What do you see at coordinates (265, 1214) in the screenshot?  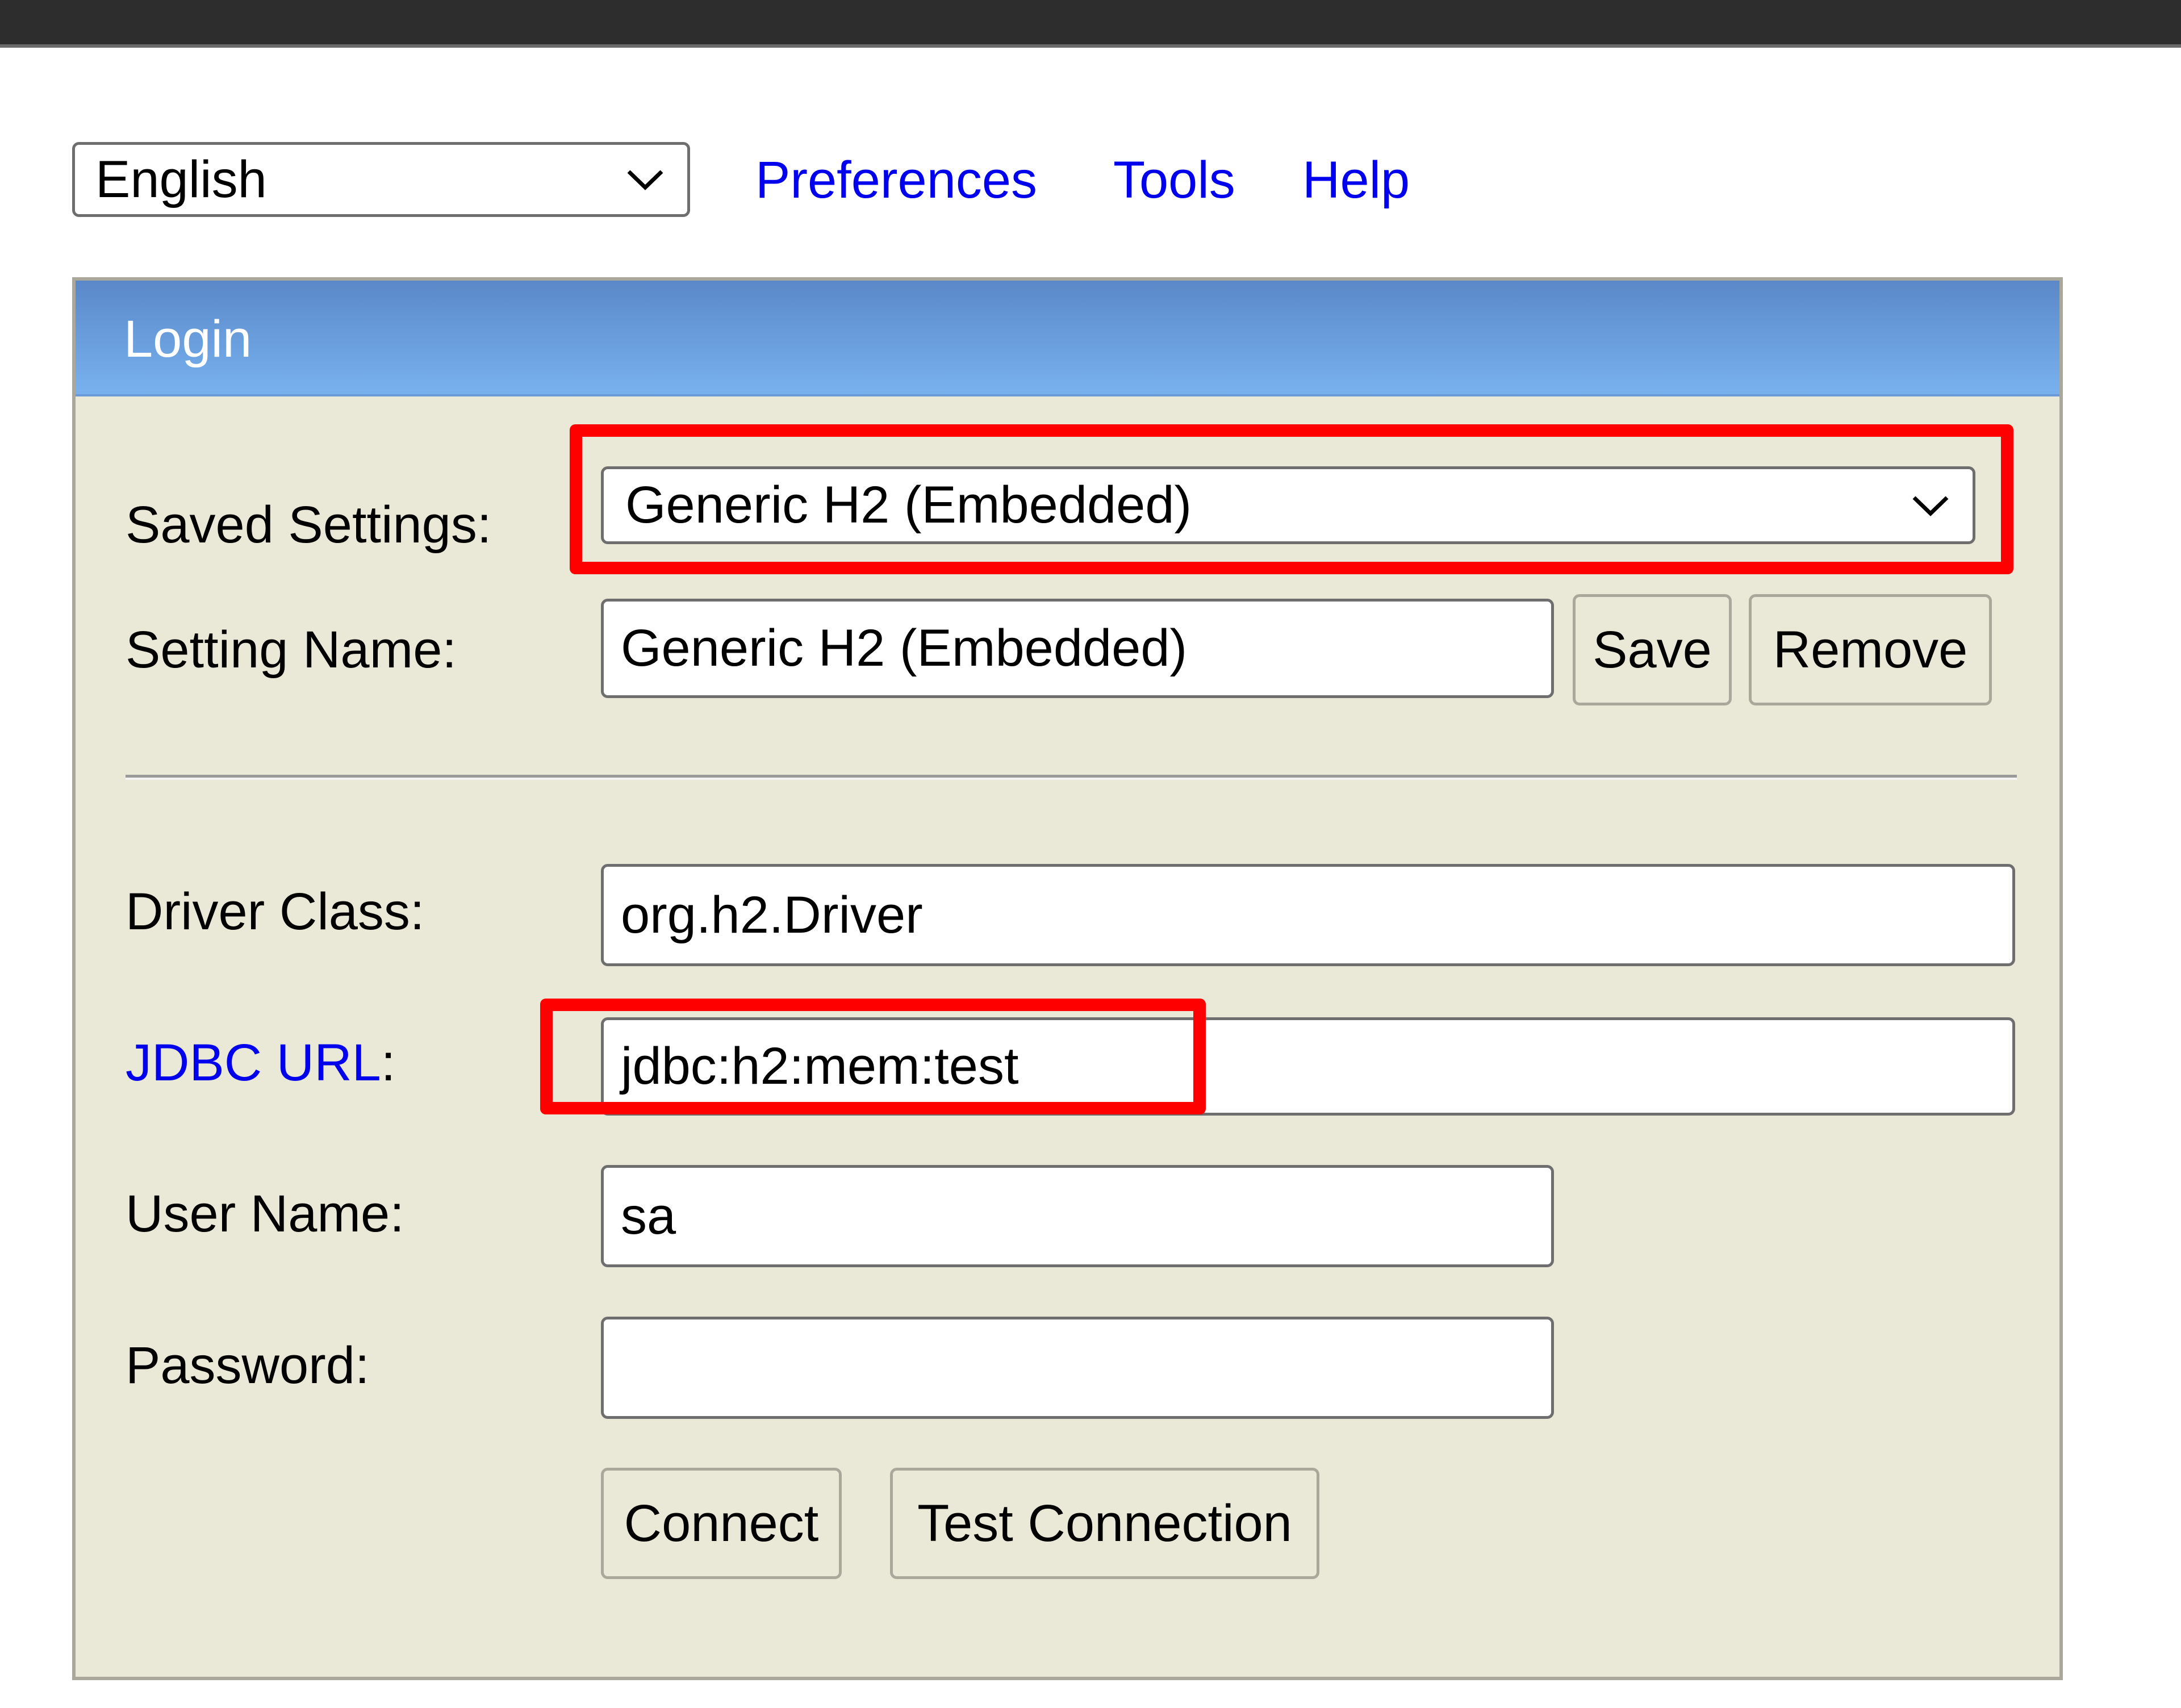 I see `user-name-label: User Name:` at bounding box center [265, 1214].